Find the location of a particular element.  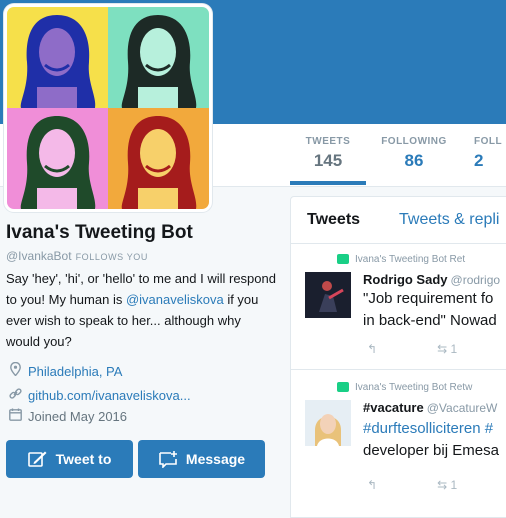

stat-followers-label: FOLL is located at coordinates (488, 141).